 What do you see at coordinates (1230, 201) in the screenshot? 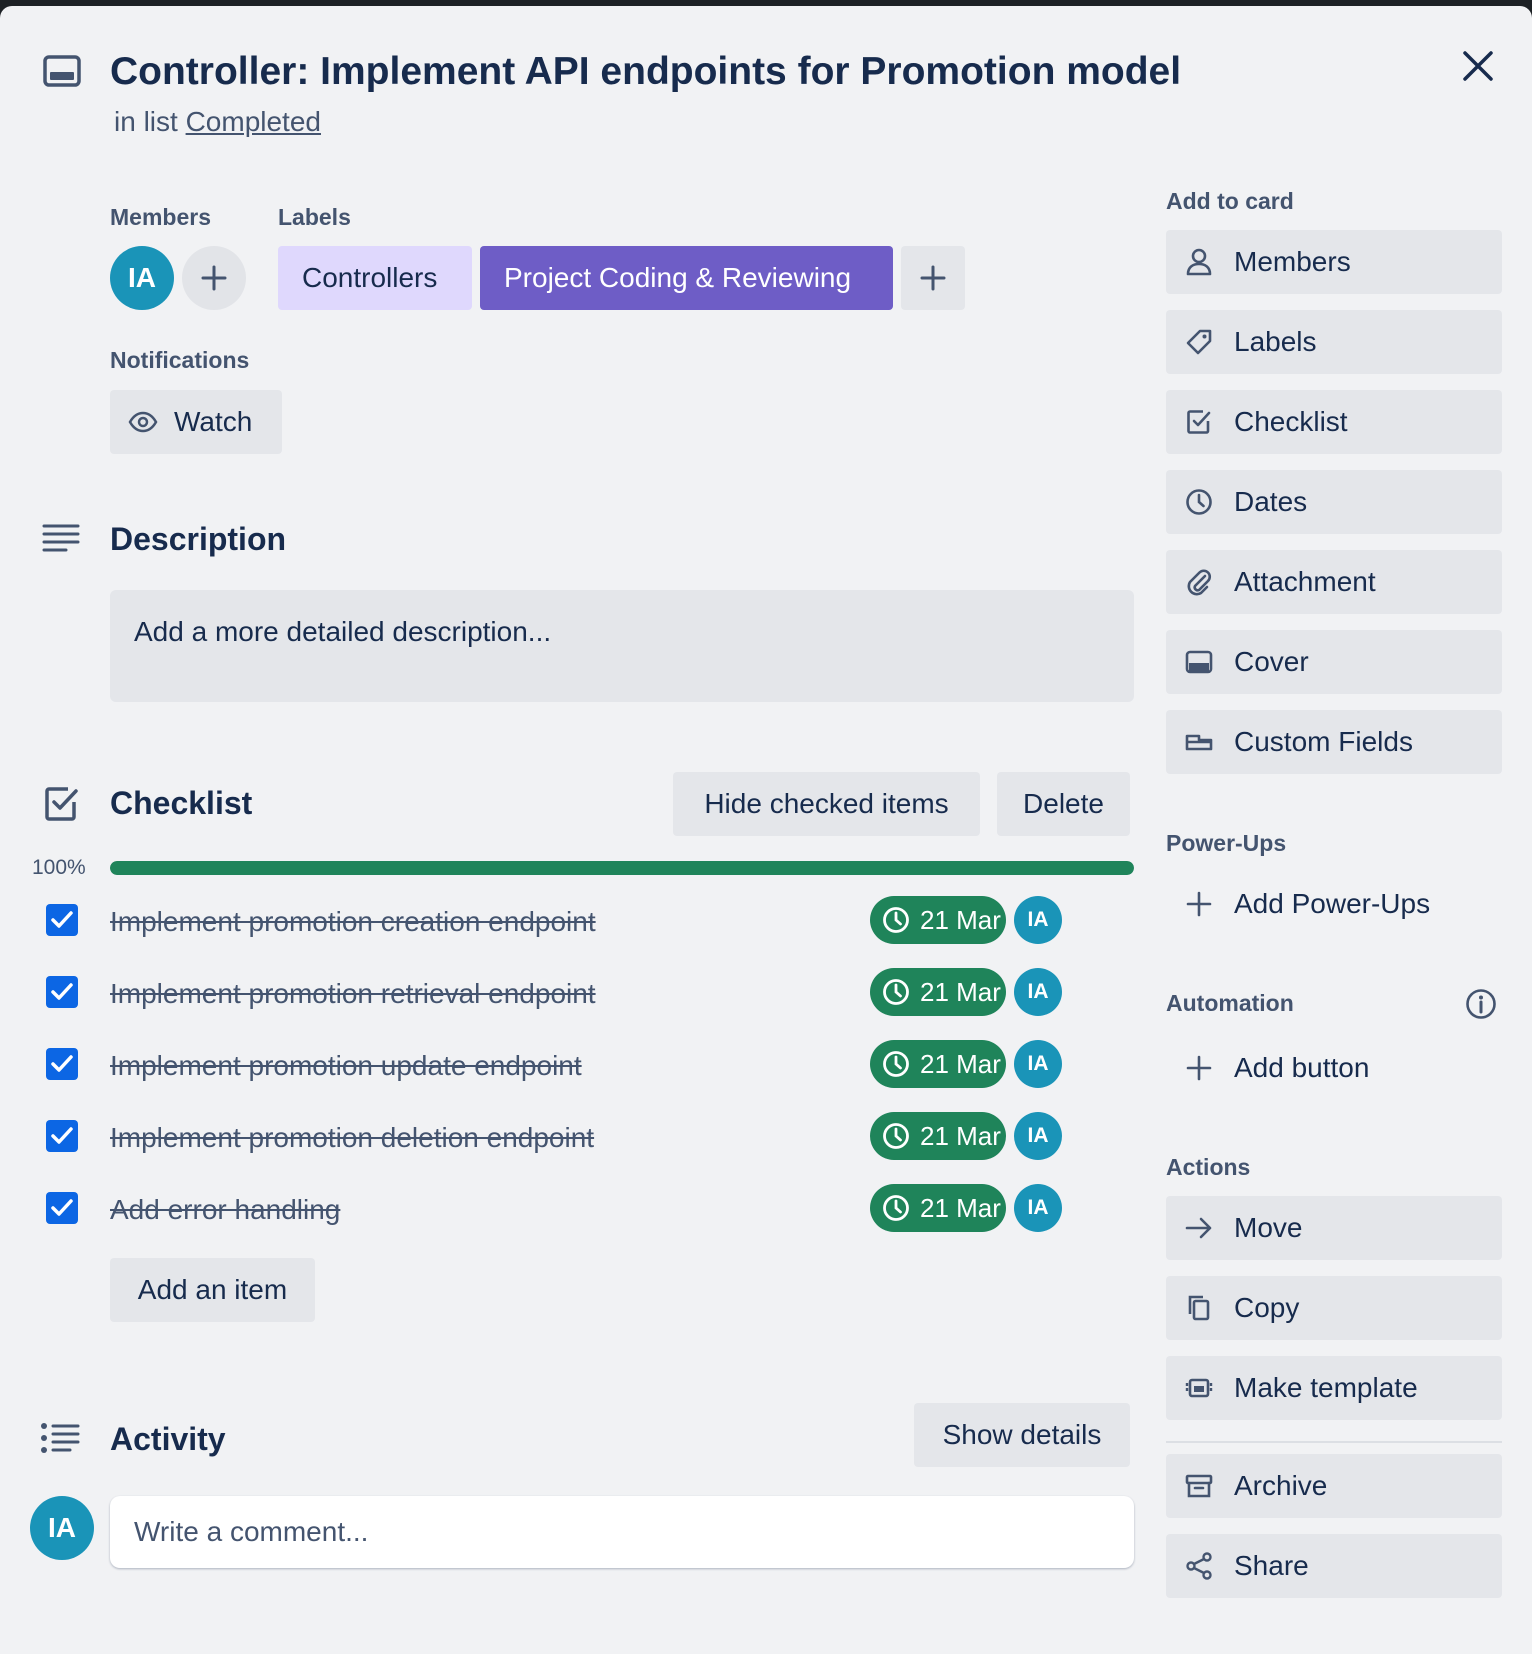
I see `add-to-card-heading: Add to card` at bounding box center [1230, 201].